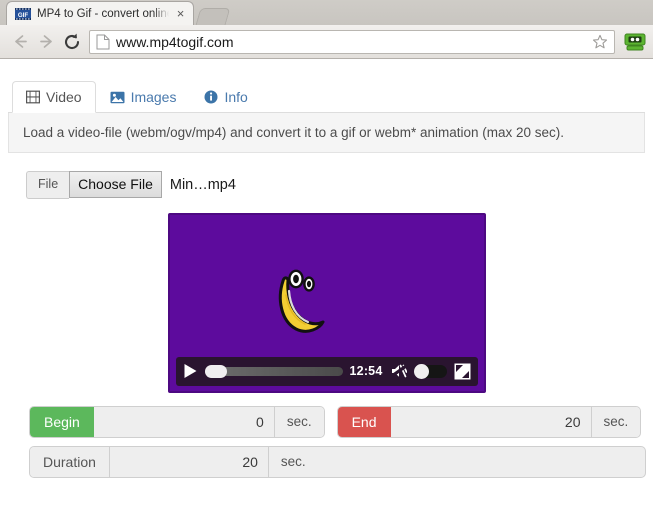  Describe the element at coordinates (62, 421) in the screenshot. I see `begin-button: Begin` at that location.